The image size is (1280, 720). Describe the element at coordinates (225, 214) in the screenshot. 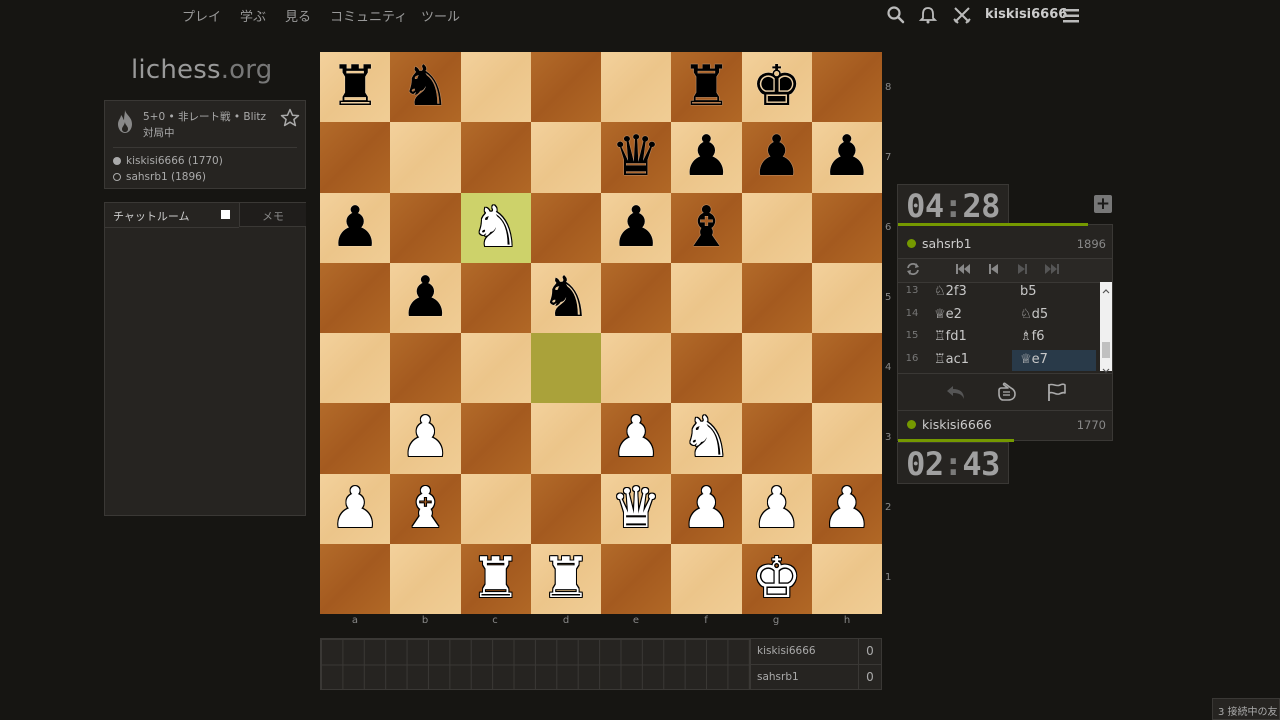

I see `chat-toggle-checkbox` at that location.